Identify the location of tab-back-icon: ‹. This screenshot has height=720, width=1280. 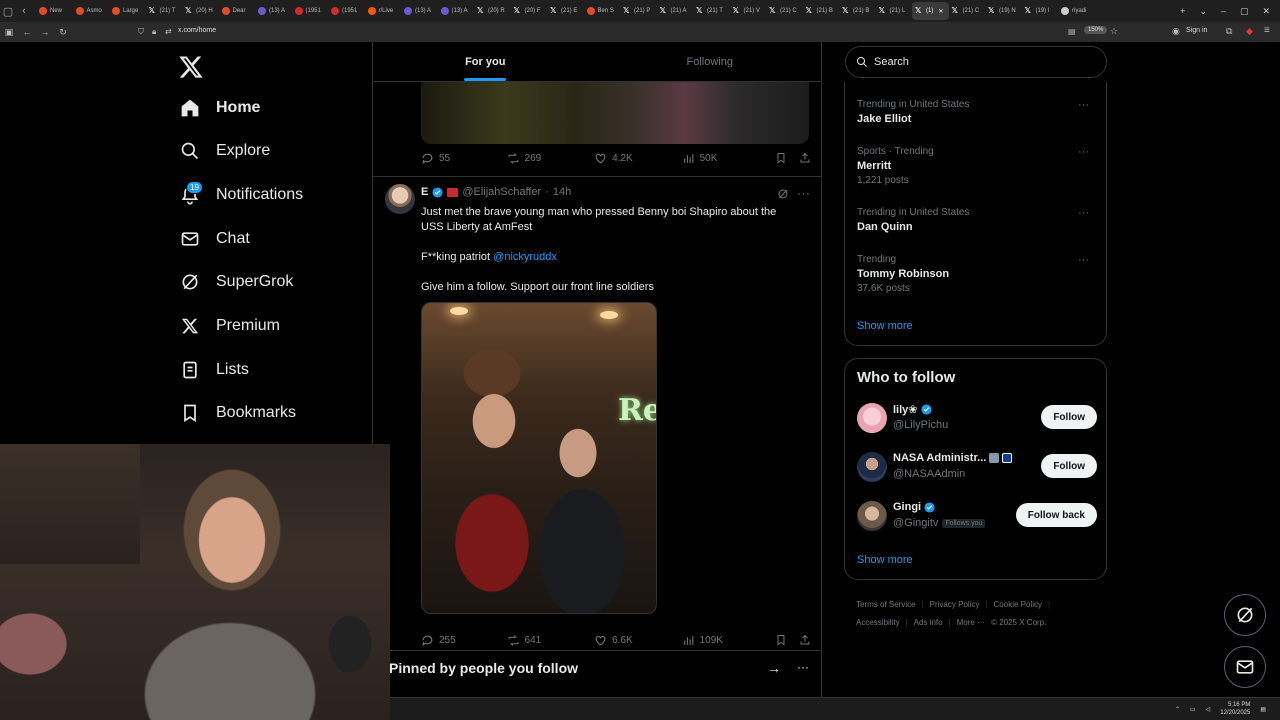
(24, 11).